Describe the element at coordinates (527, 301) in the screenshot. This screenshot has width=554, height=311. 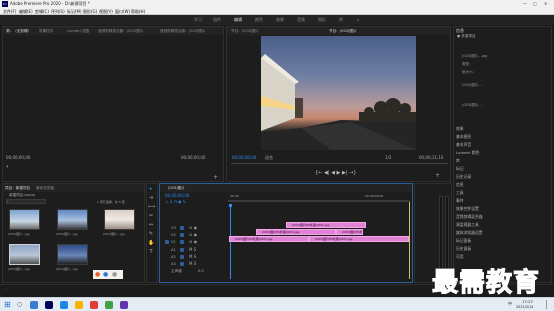
I see `taskbar-time: 17:27` at that location.